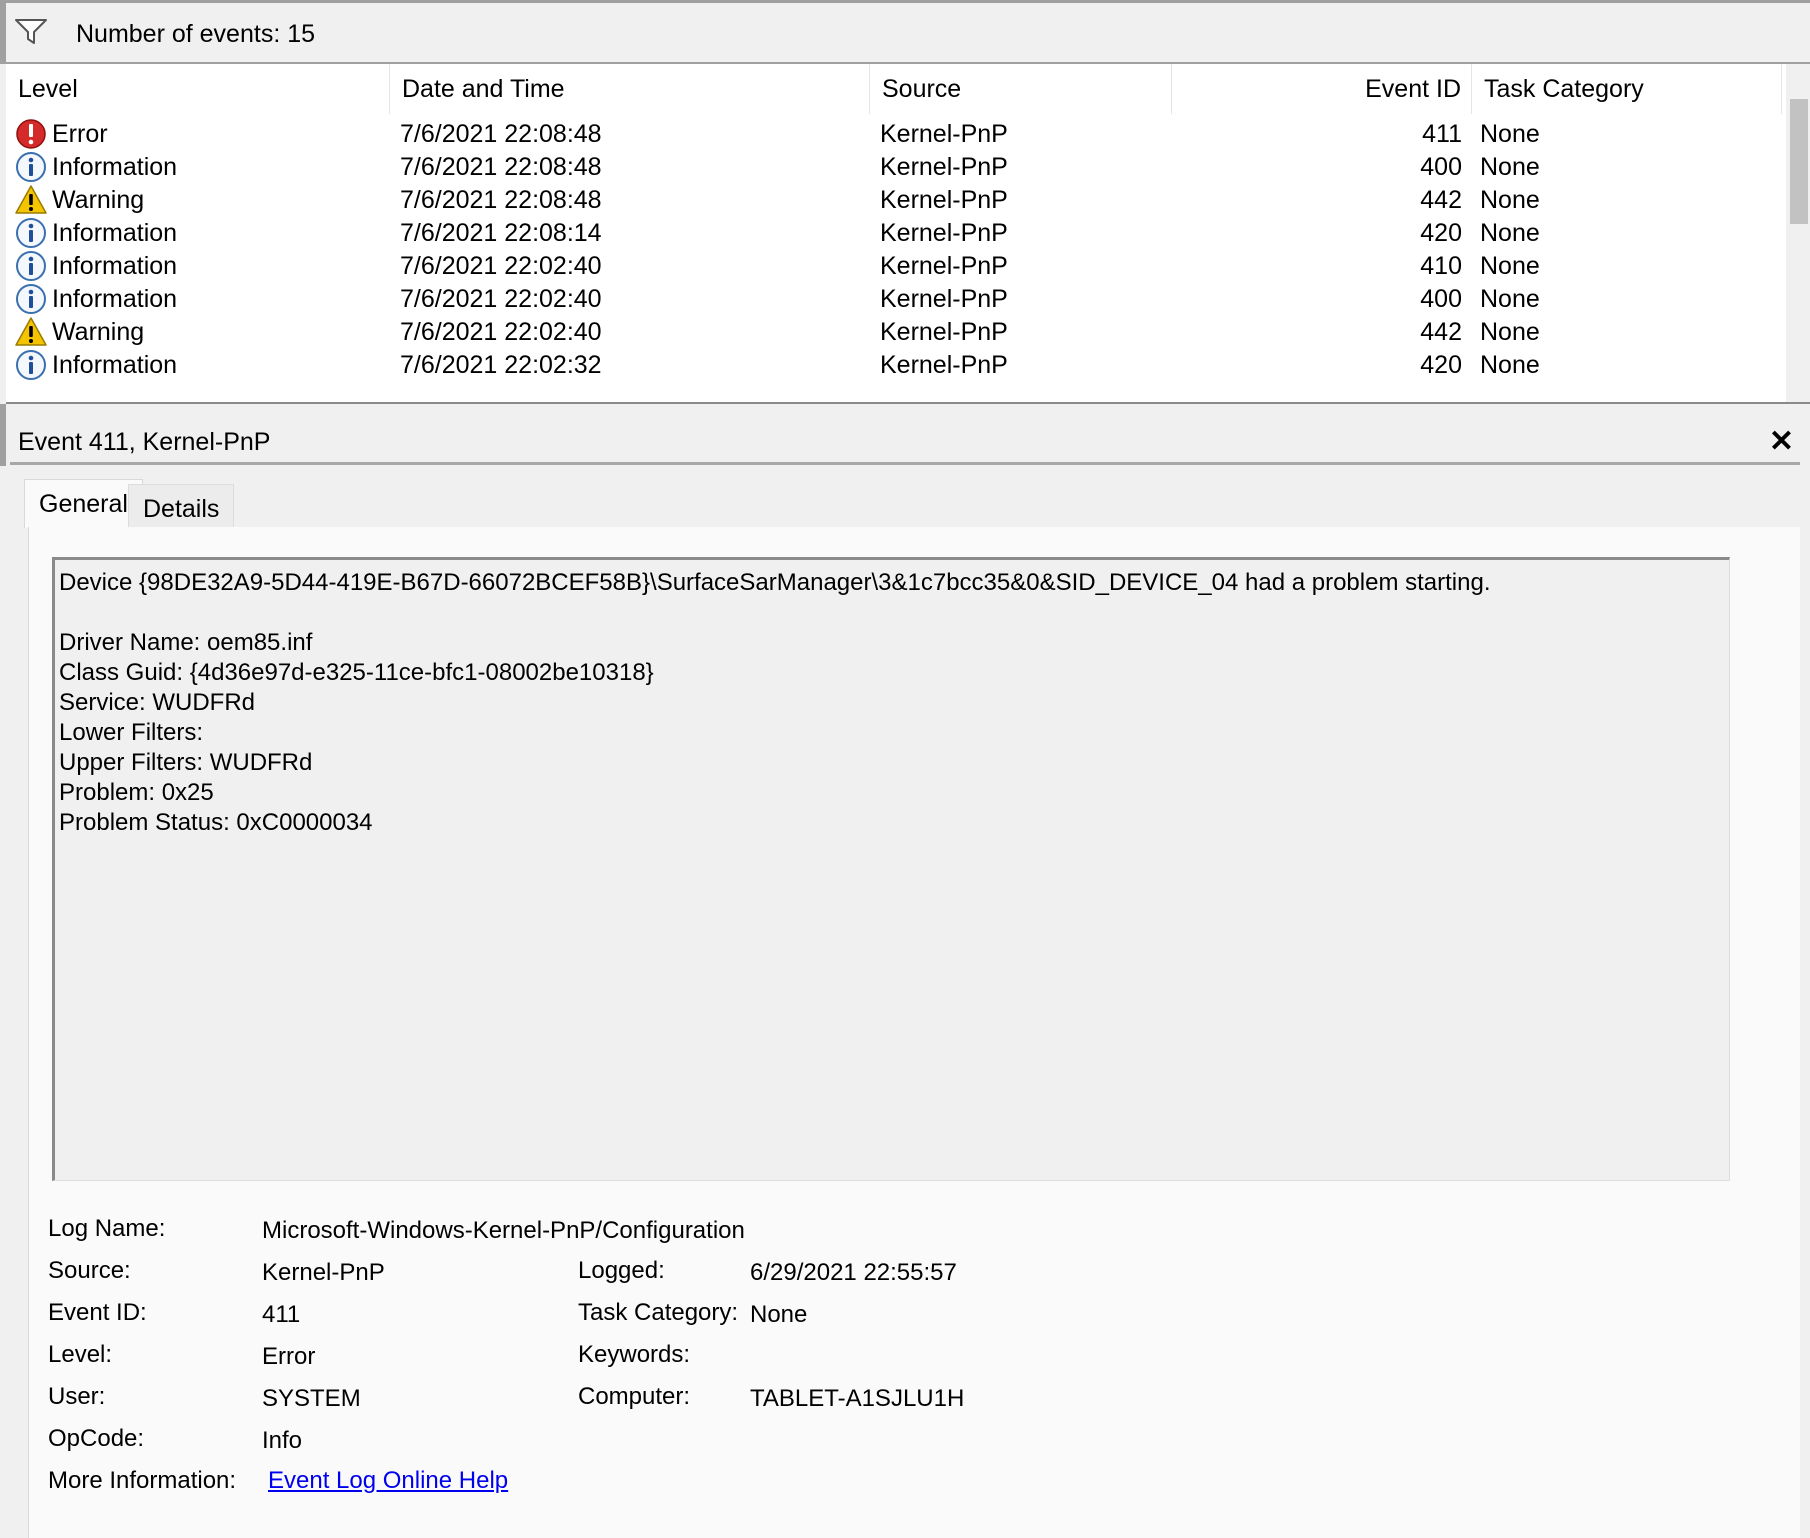 The height and width of the screenshot is (1538, 1810). What do you see at coordinates (289, 1356) in the screenshot?
I see `level-value: Error` at bounding box center [289, 1356].